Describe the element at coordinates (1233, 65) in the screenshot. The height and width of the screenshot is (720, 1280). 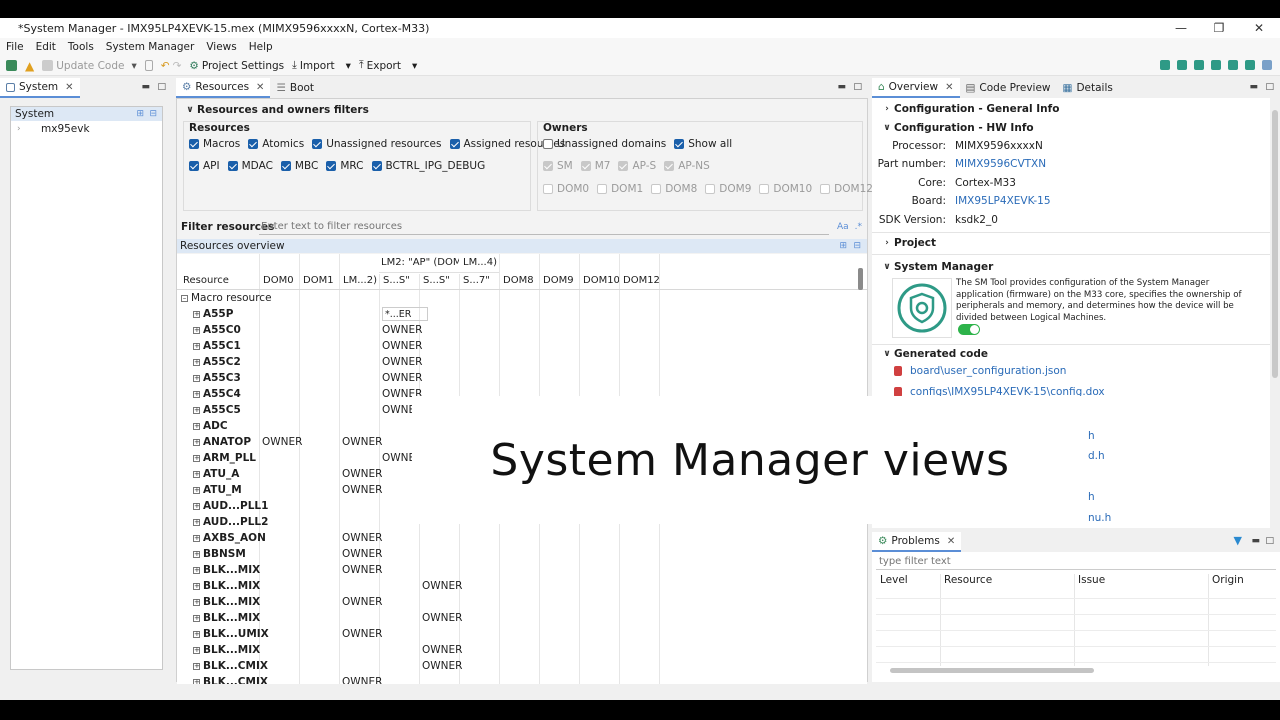
I see `ddr-icon` at that location.